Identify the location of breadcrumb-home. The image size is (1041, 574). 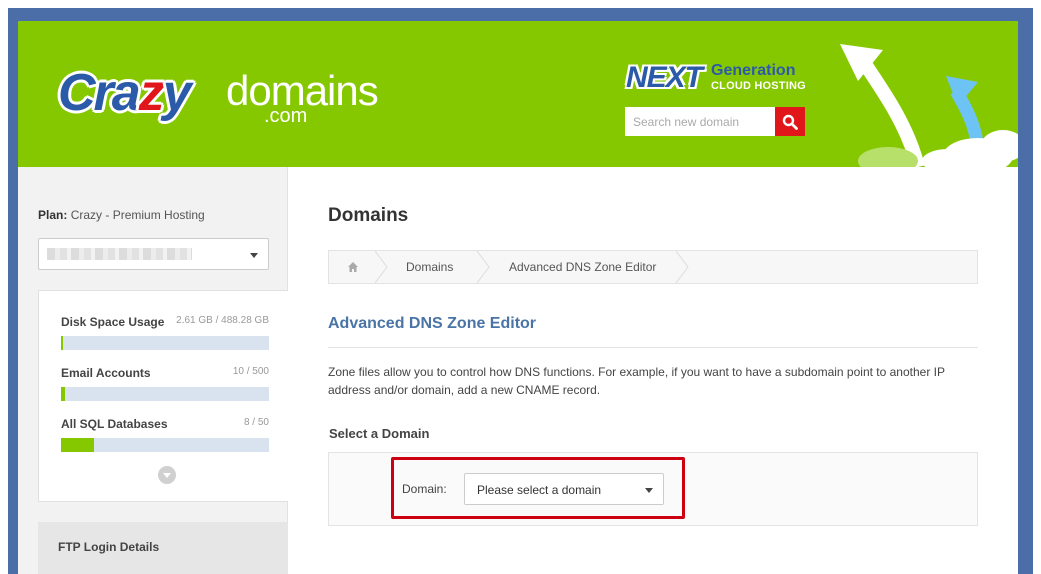
(353, 267).